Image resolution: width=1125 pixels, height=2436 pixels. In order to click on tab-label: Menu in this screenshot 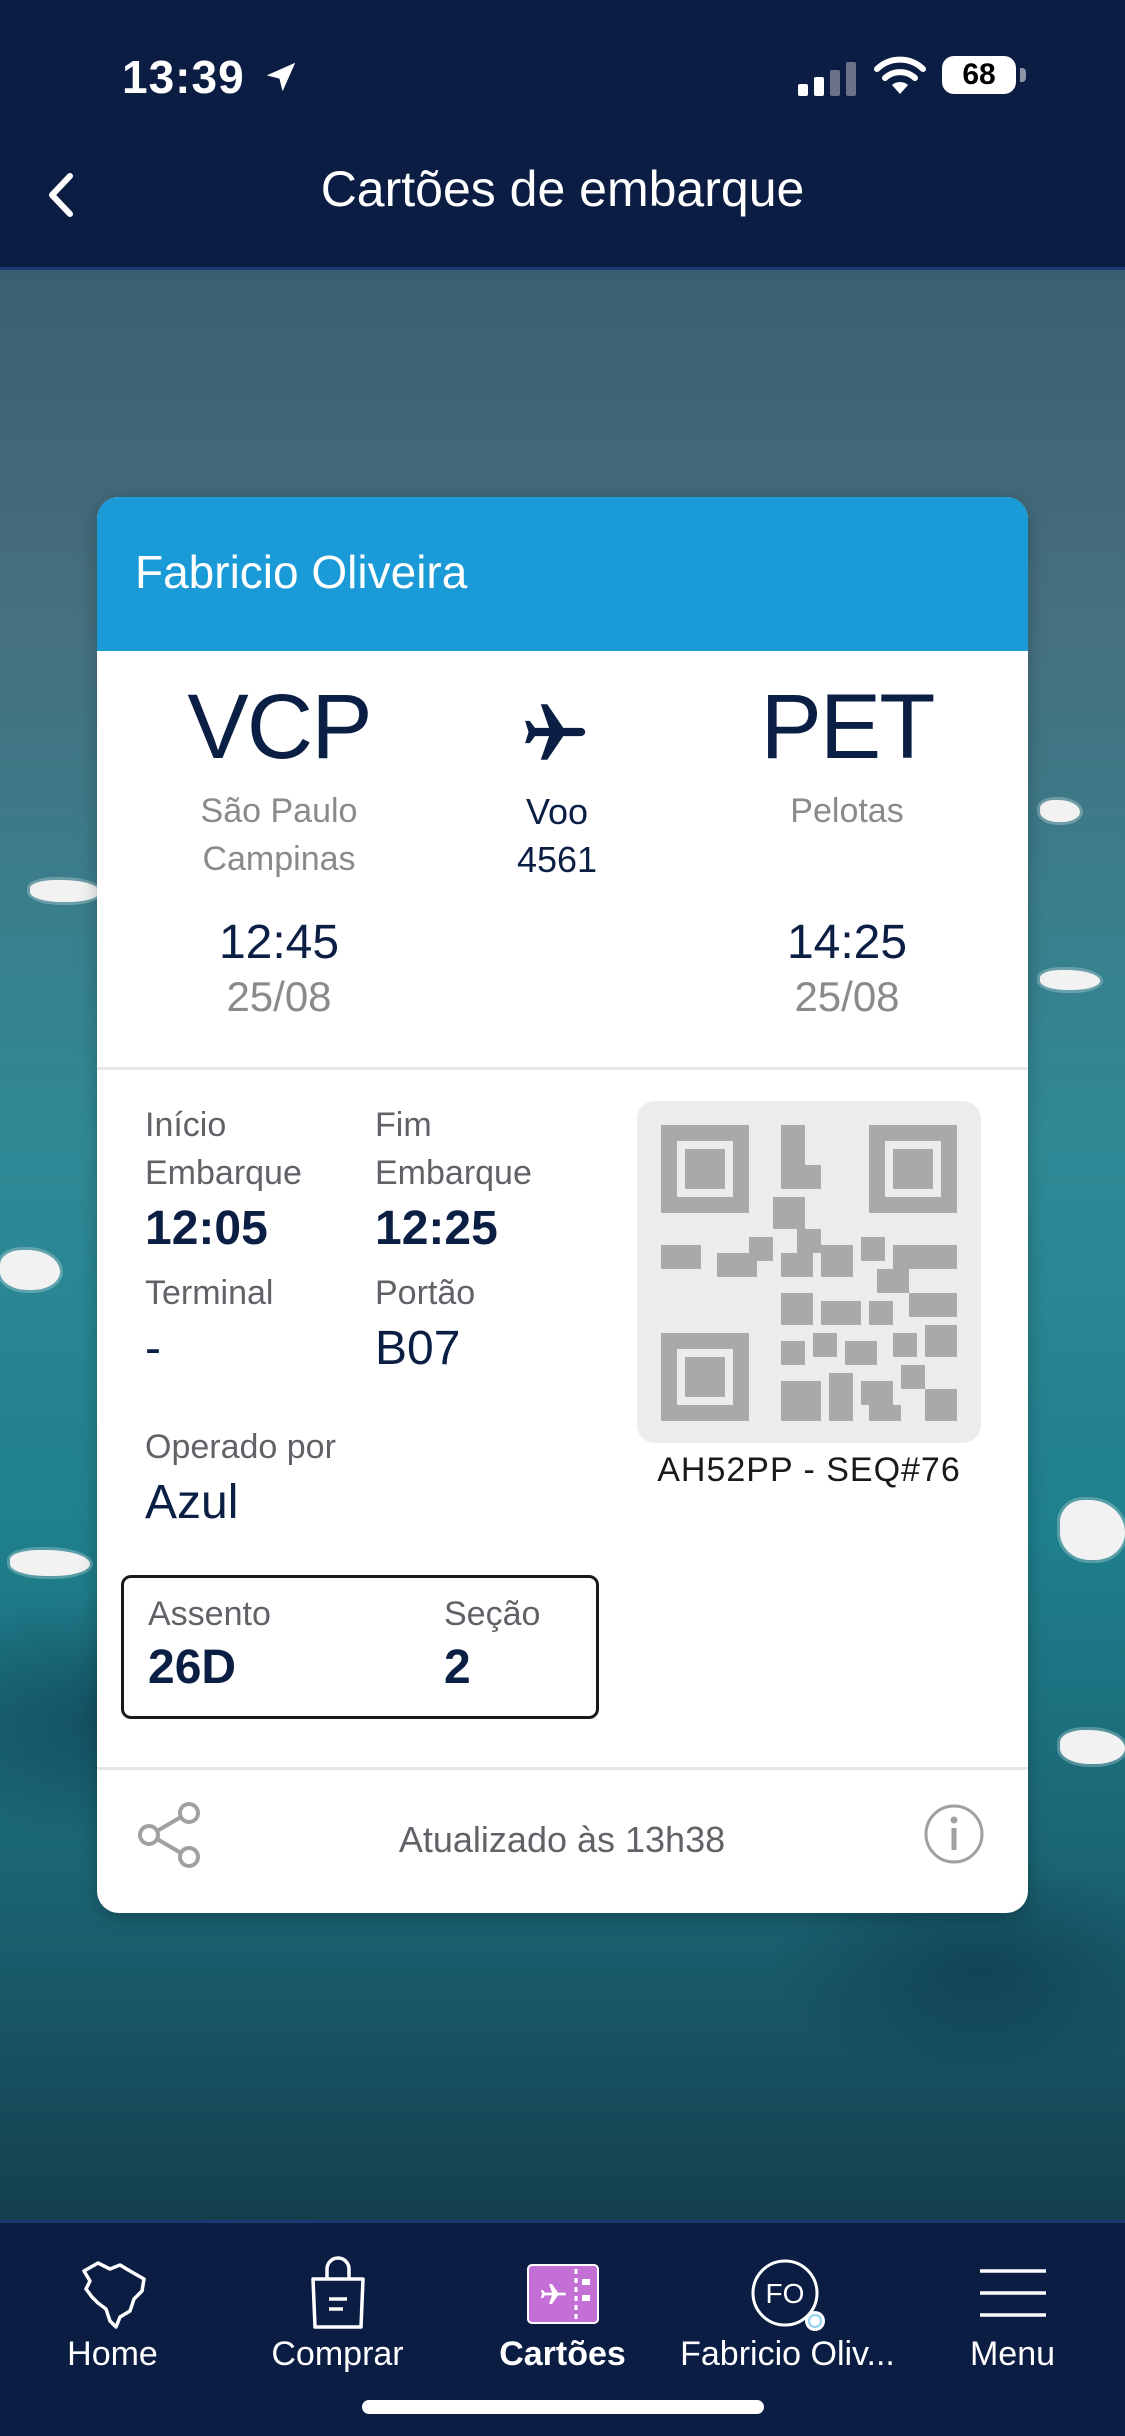, I will do `click(1012, 2354)`.